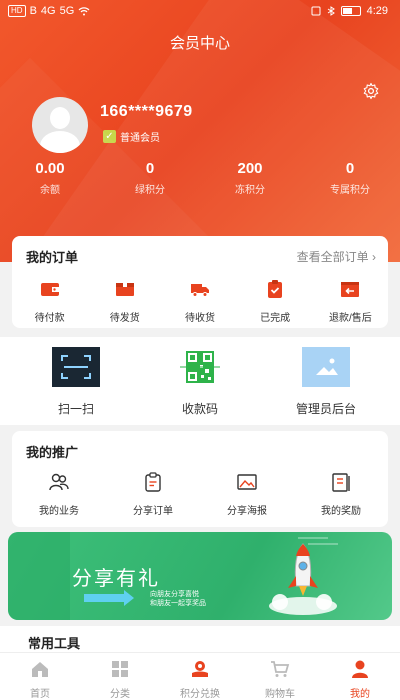 The height and width of the screenshot is (700, 400). What do you see at coordinates (178, 603) in the screenshot?
I see `banner-subline: 和朋友一起享奖品` at bounding box center [178, 603].